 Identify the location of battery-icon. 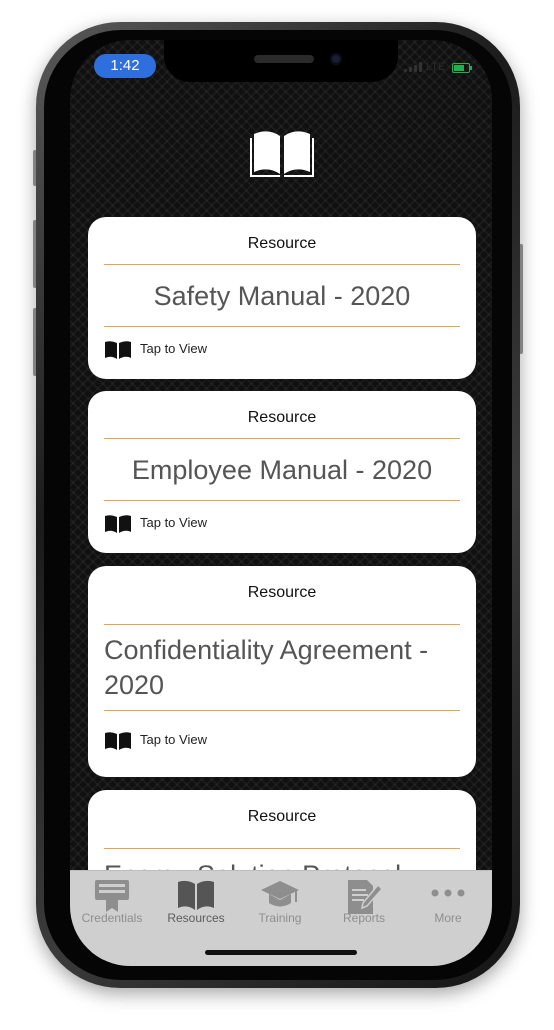
(462, 68).